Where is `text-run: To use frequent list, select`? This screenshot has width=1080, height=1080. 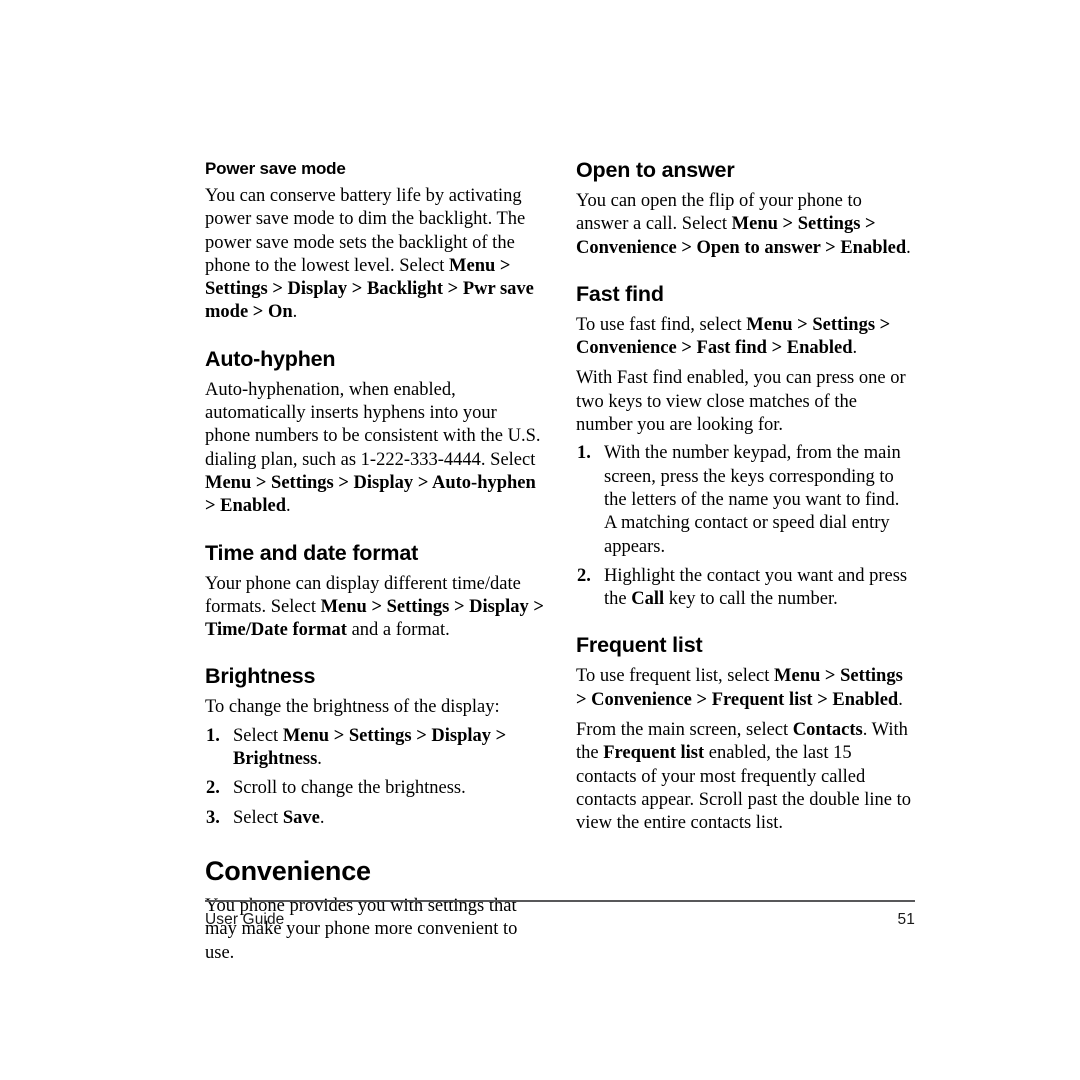 text-run: To use frequent list, select is located at coordinates (675, 676).